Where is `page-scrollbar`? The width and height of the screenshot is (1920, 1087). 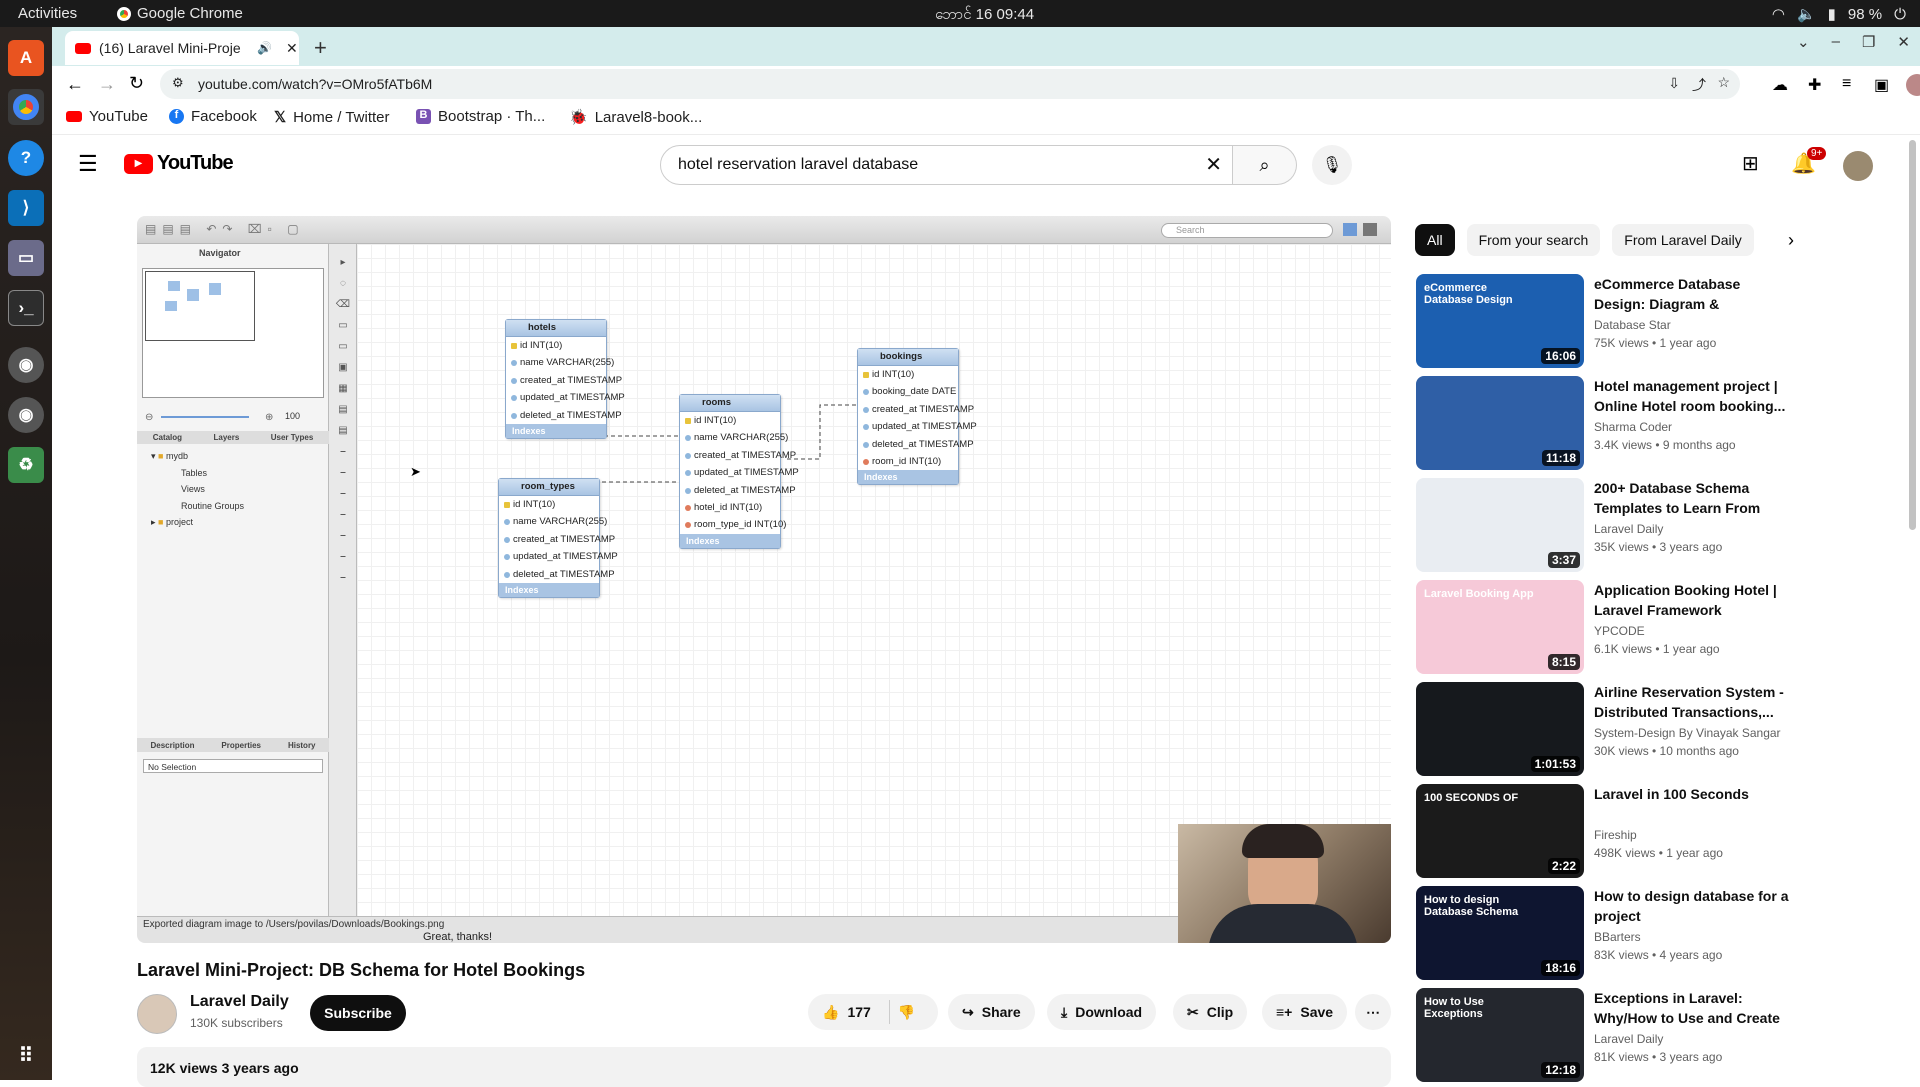 page-scrollbar is located at coordinates (1912, 335).